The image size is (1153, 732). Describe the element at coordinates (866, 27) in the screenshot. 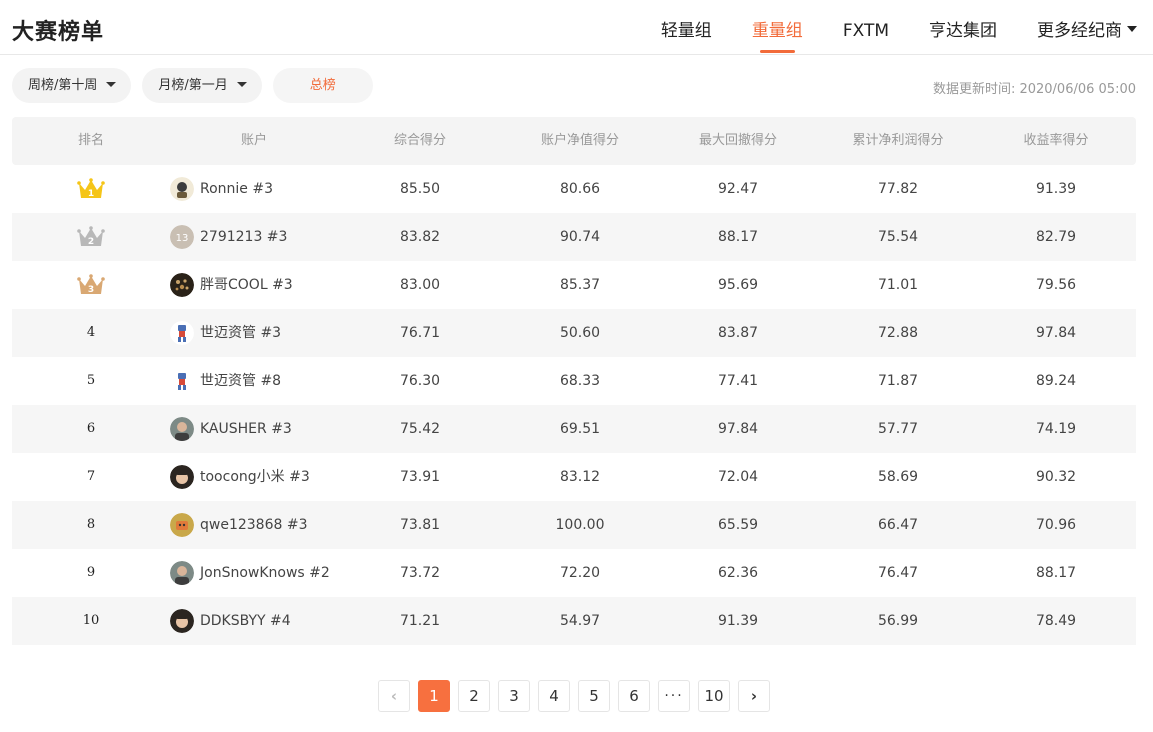

I see `tab-fxtm: FXTM` at that location.